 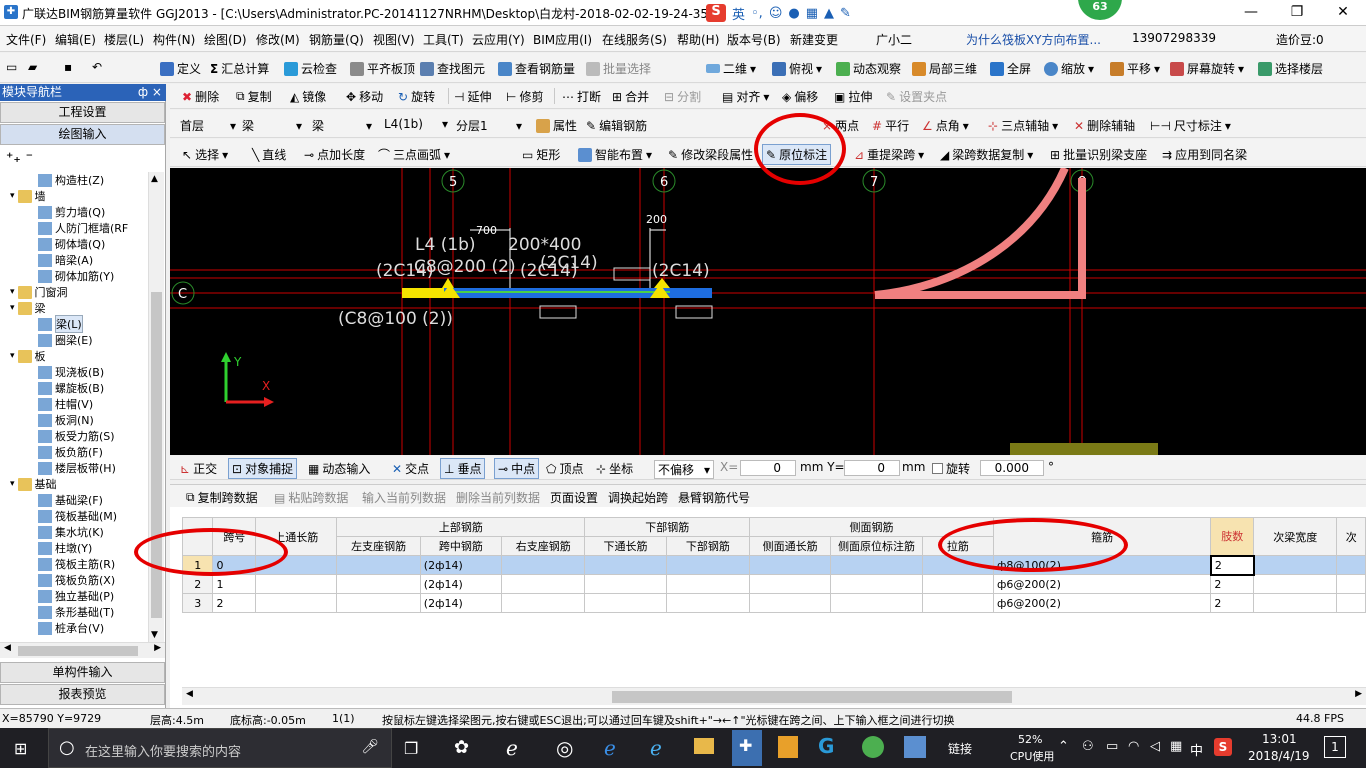 I want to click on tree-item: 砌体加筋(Y), so click(x=76, y=276).